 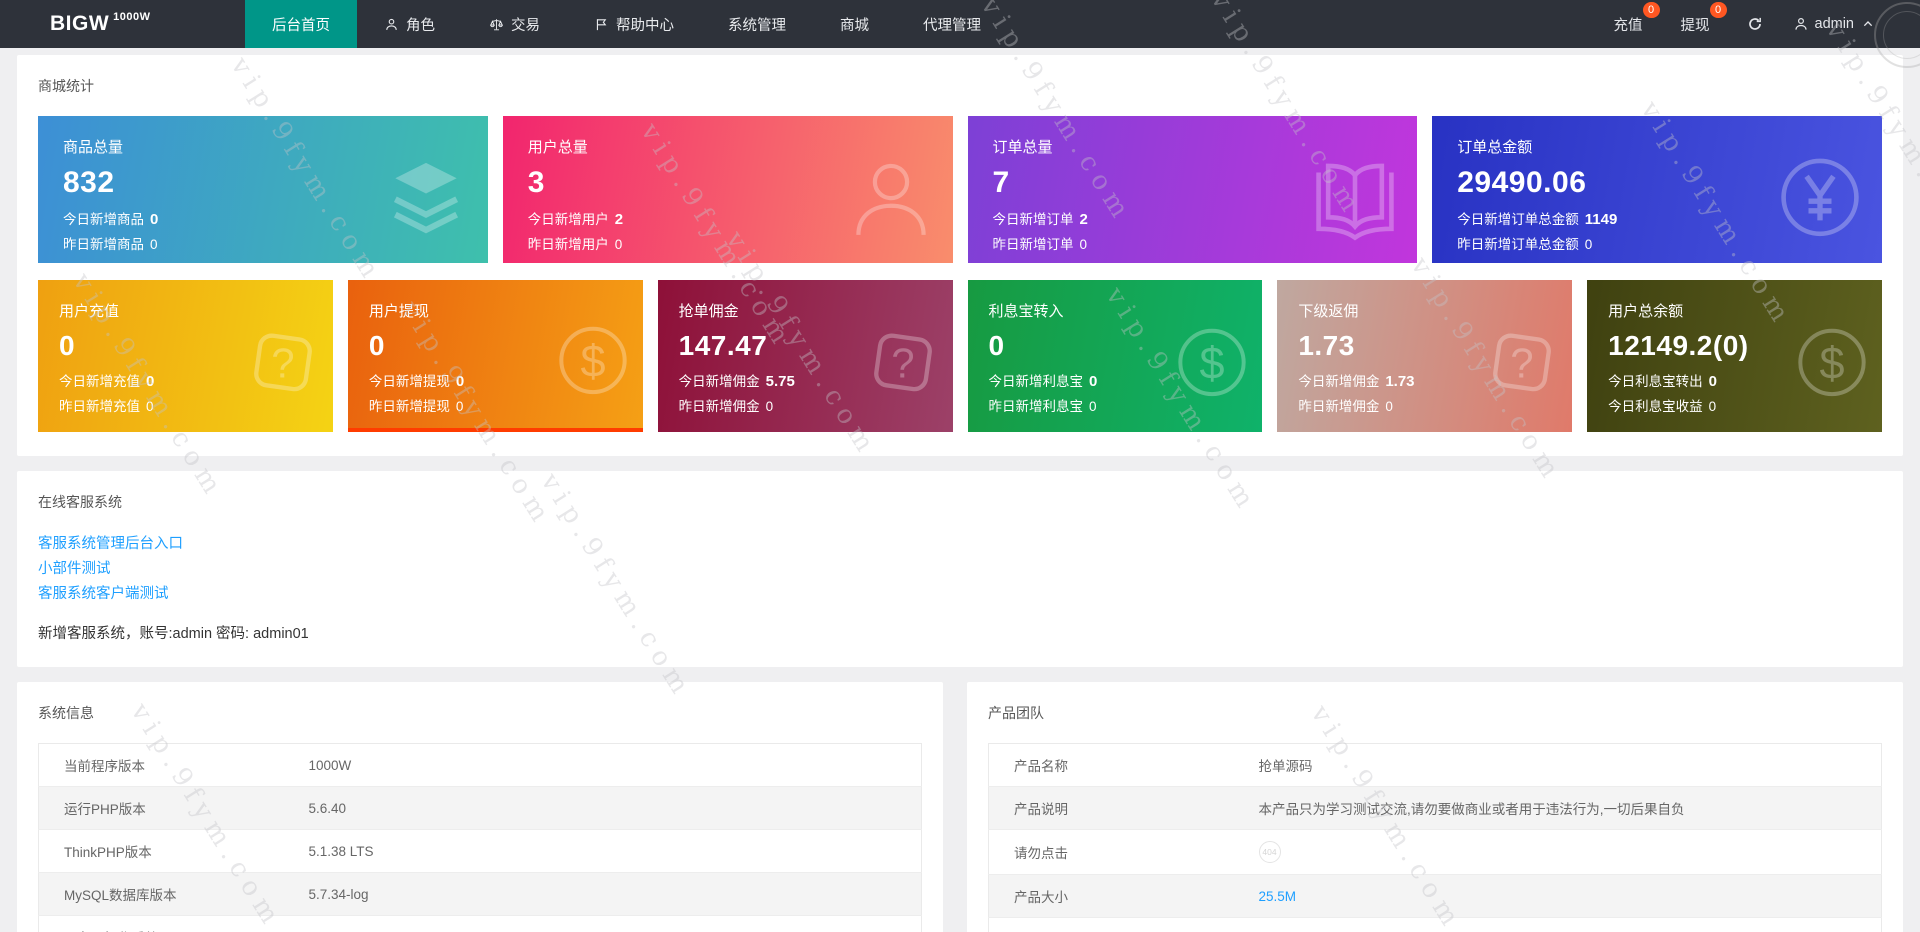 What do you see at coordinates (1736, 405) in the screenshot?
I see `stat-subline: 今日利息宝收益 0` at bounding box center [1736, 405].